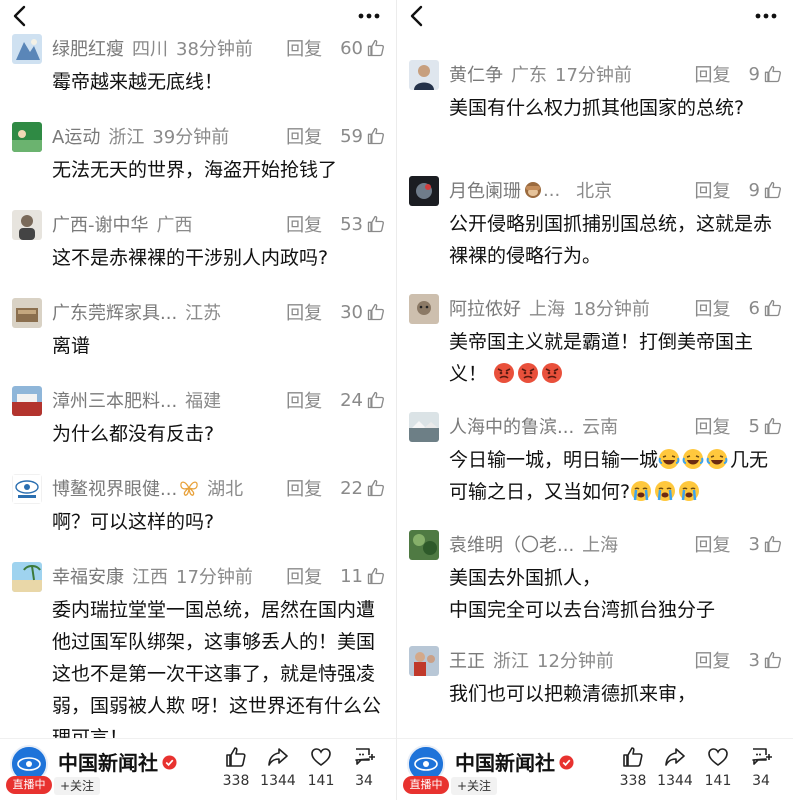  Describe the element at coordinates (351, 136) in the screenshot. I see `like-count: 59` at that location.